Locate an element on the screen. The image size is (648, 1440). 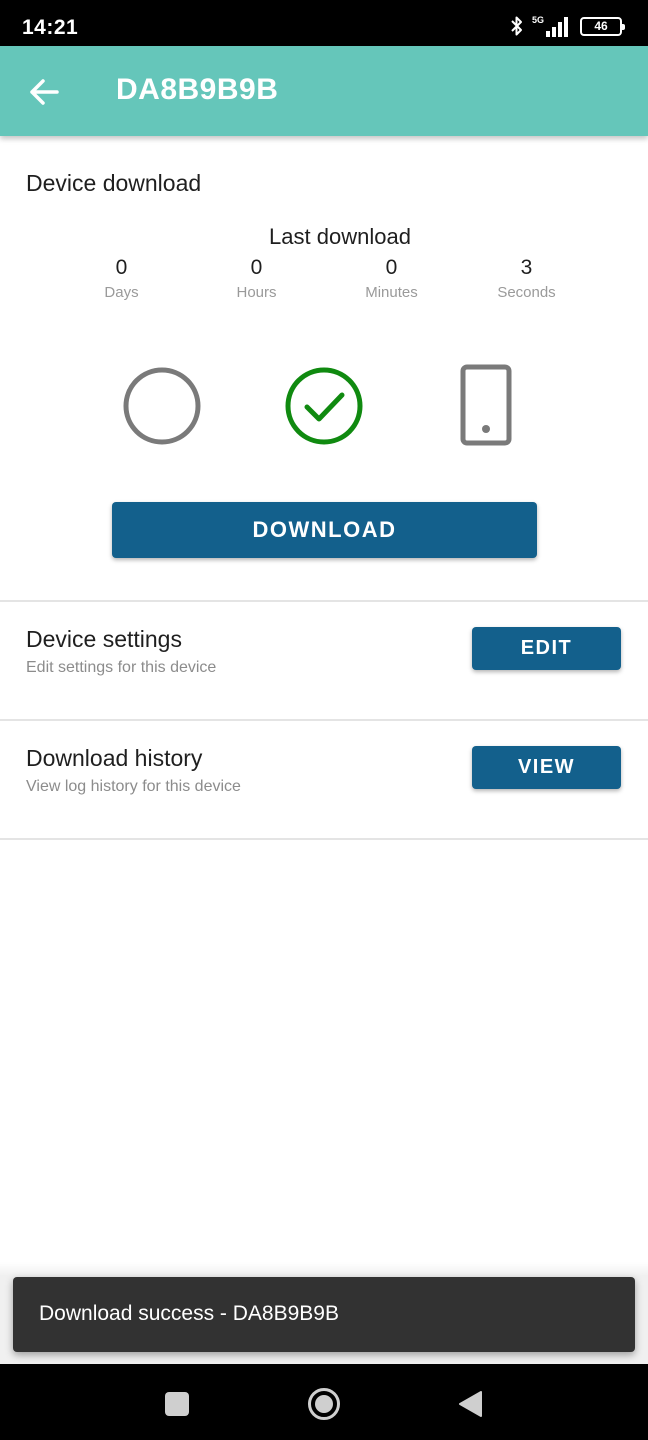
triangle-back-icon is located at coordinates (470, 1404).